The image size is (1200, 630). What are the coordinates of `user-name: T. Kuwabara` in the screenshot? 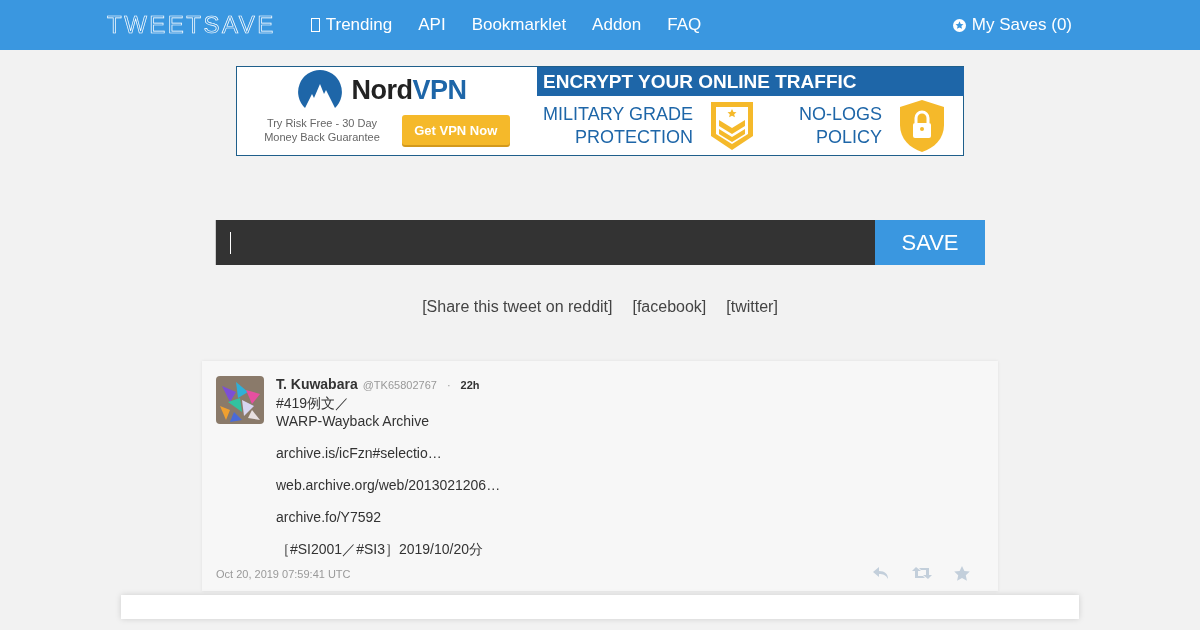 It's located at (317, 384).